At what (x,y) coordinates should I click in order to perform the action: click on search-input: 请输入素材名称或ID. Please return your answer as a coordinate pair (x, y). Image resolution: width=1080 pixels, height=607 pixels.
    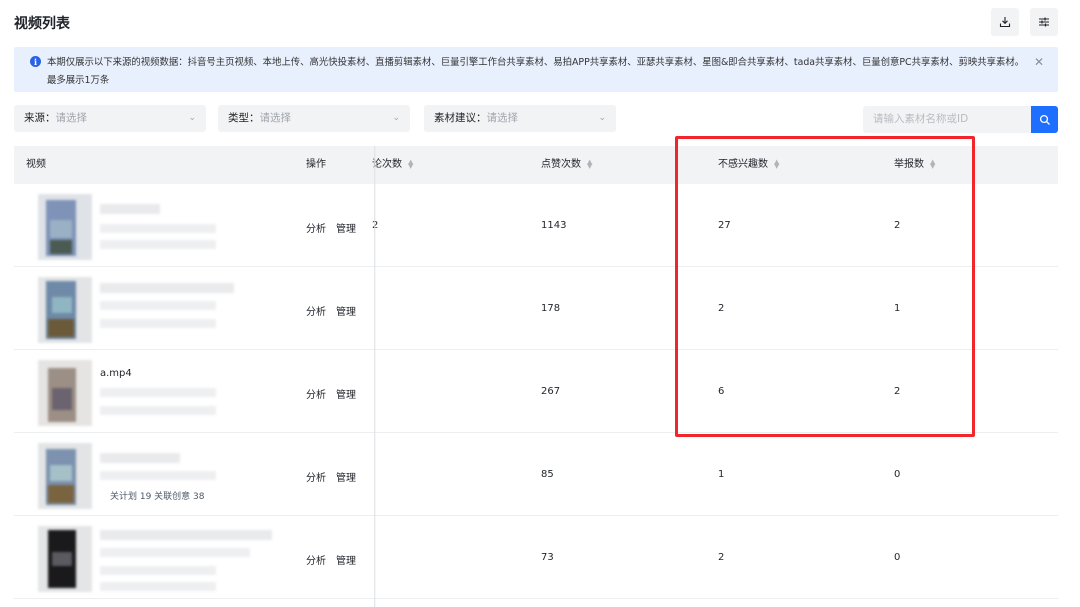
    Looking at the image, I should click on (947, 119).